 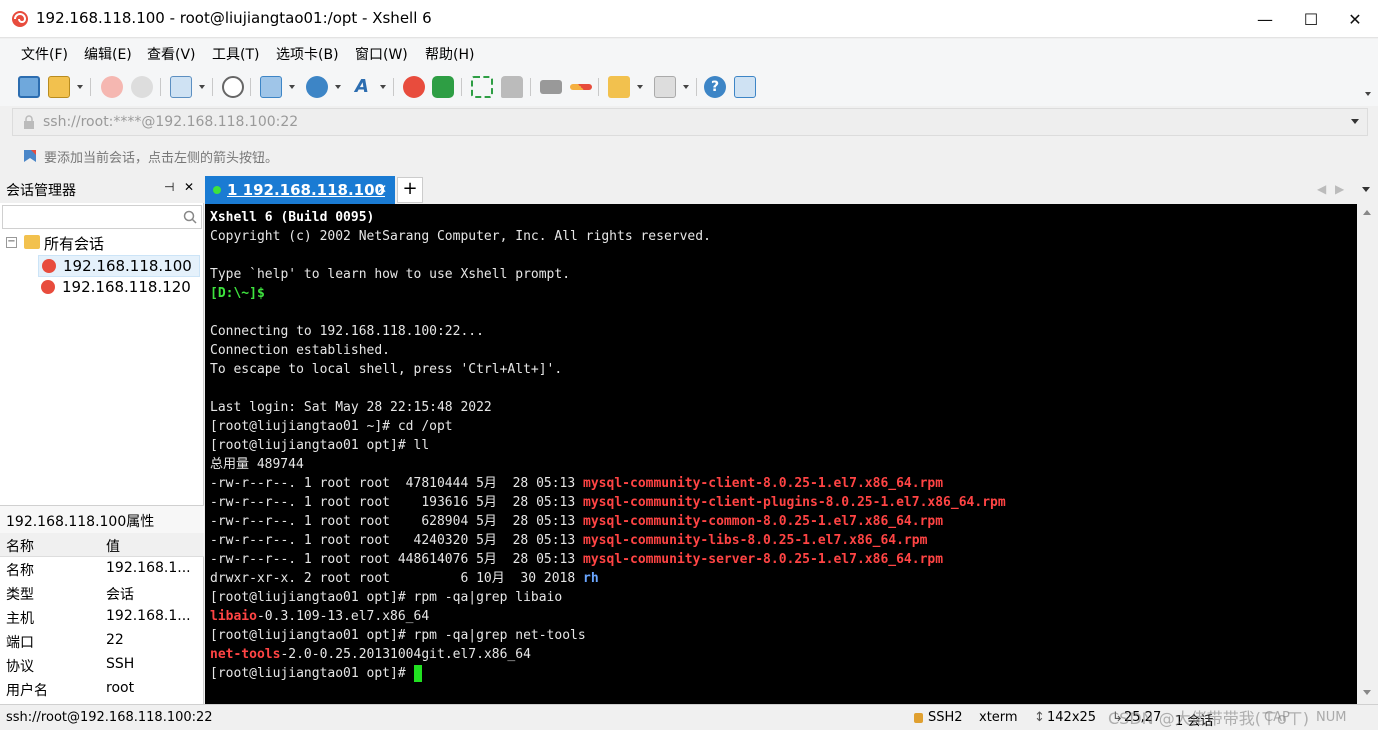 I want to click on session-item: 192.168.118.100, so click(x=119, y=266).